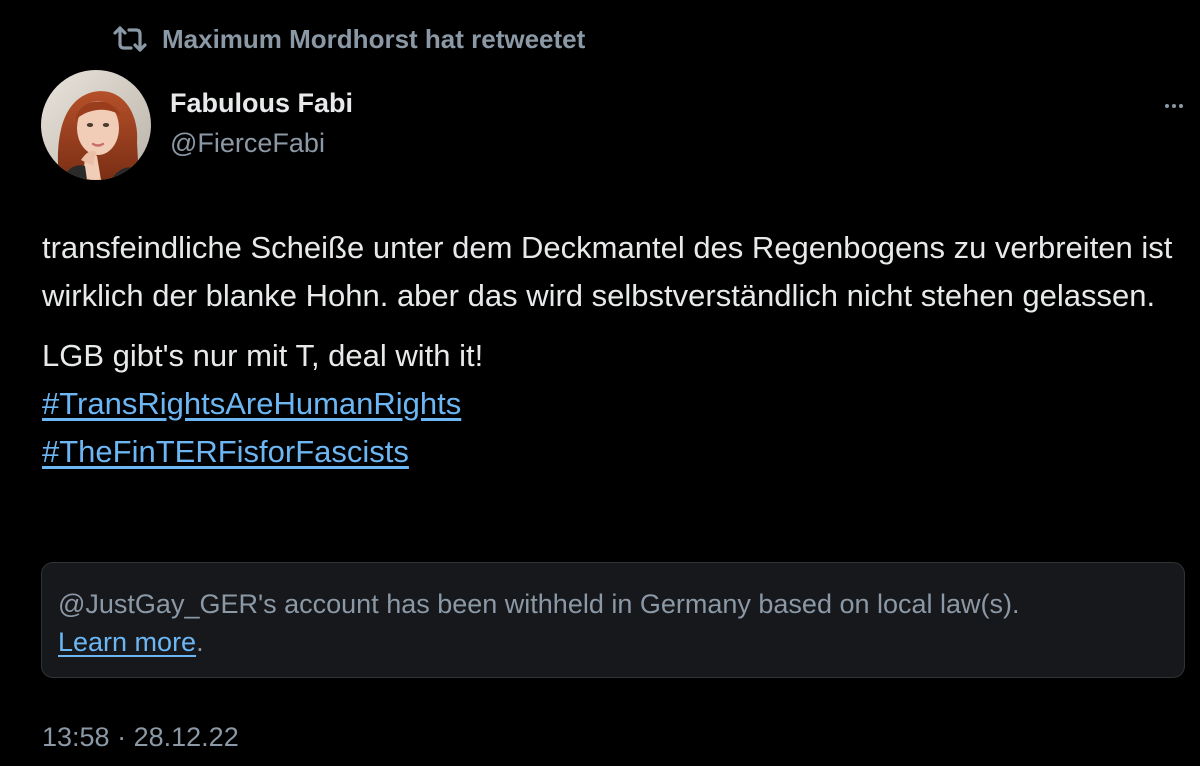 The height and width of the screenshot is (766, 1200). I want to click on more-horizontal-icon, so click(1167, 106).